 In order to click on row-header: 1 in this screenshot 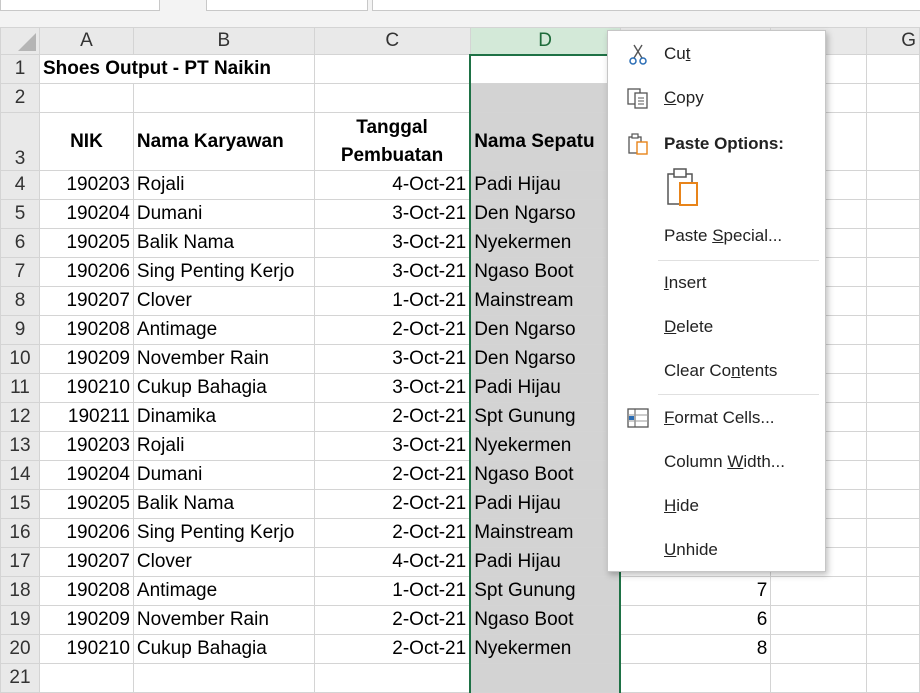, I will do `click(20, 69)`.